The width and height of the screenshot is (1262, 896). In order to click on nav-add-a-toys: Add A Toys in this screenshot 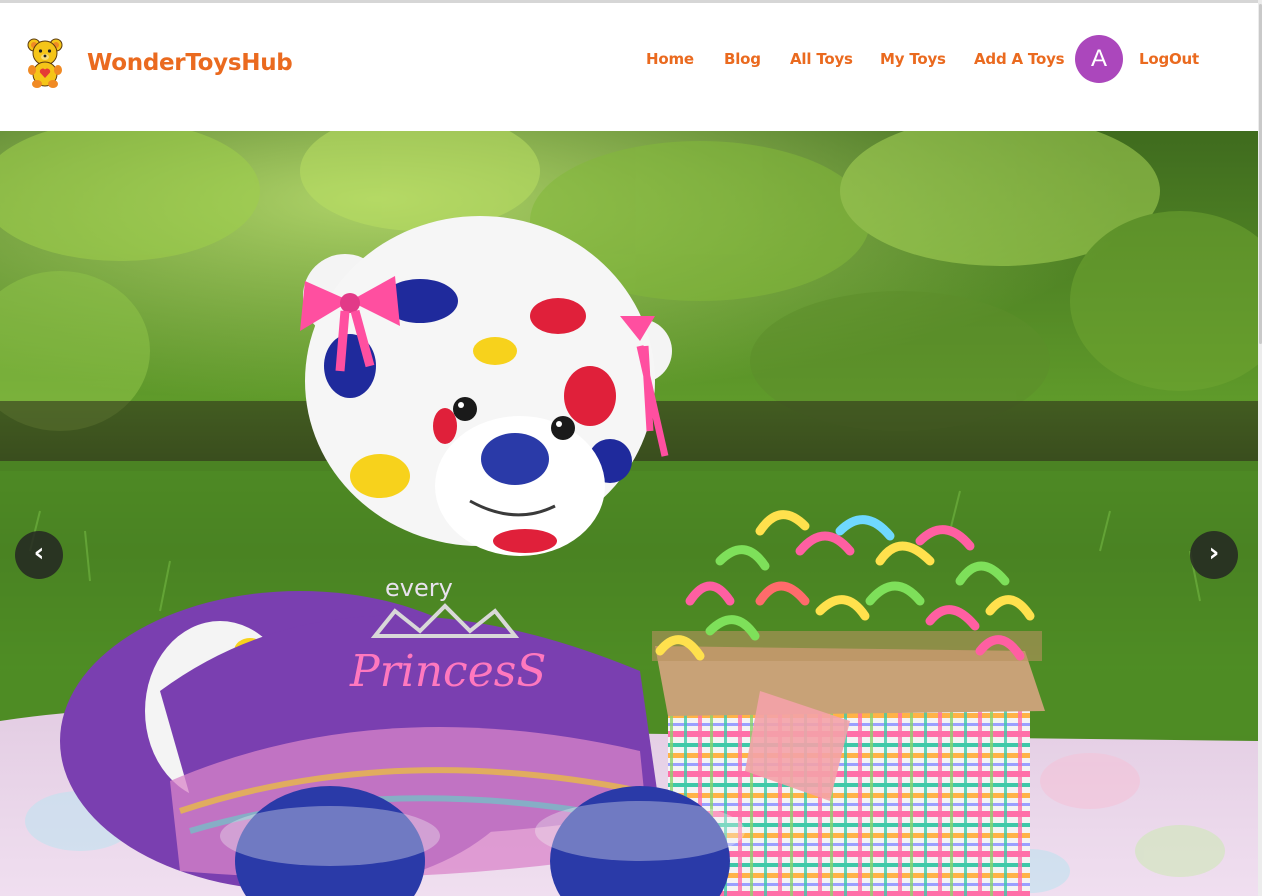, I will do `click(1019, 59)`.